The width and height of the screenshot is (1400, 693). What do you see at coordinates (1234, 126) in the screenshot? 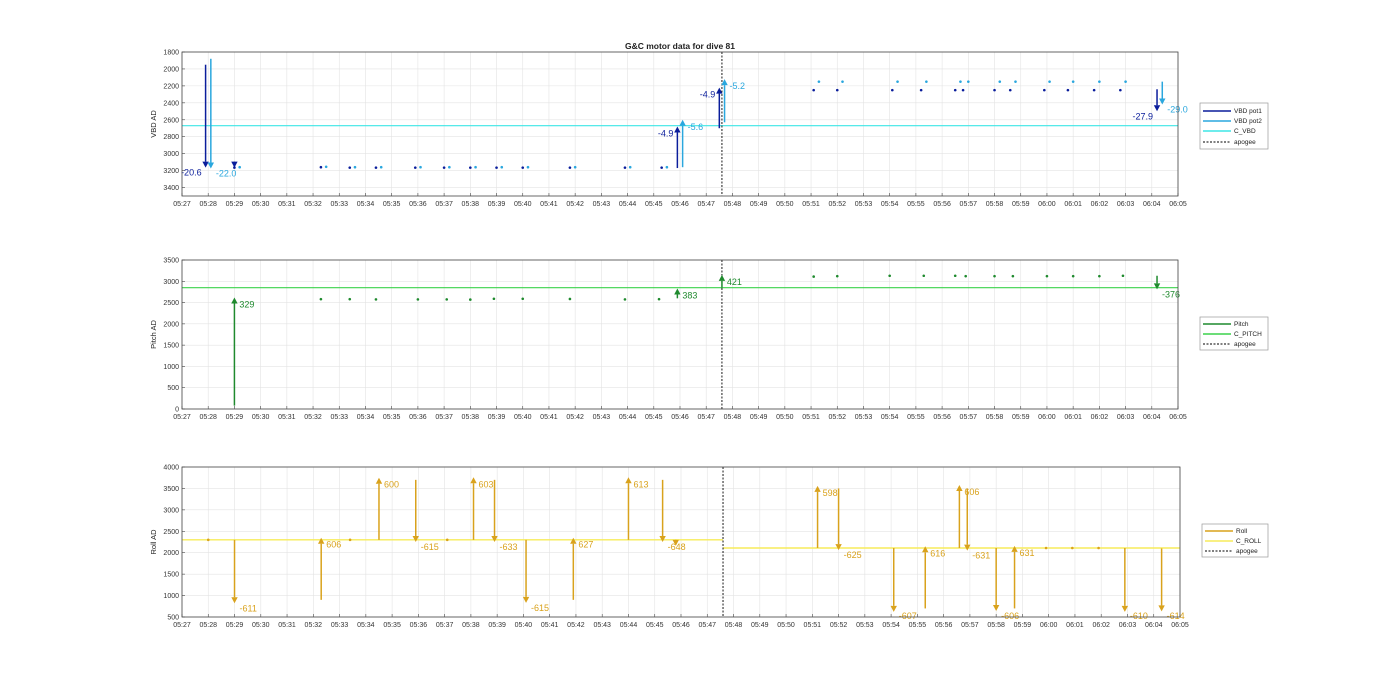
I see `vbd-legend: VBD pot1 VBD pot2 C_VBD apogee` at bounding box center [1234, 126].